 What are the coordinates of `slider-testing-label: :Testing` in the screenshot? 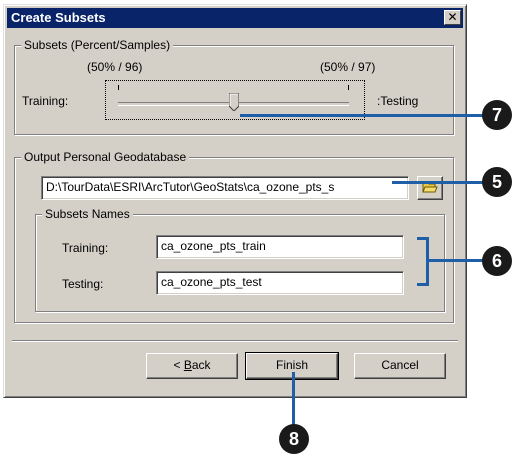 It's located at (398, 101).